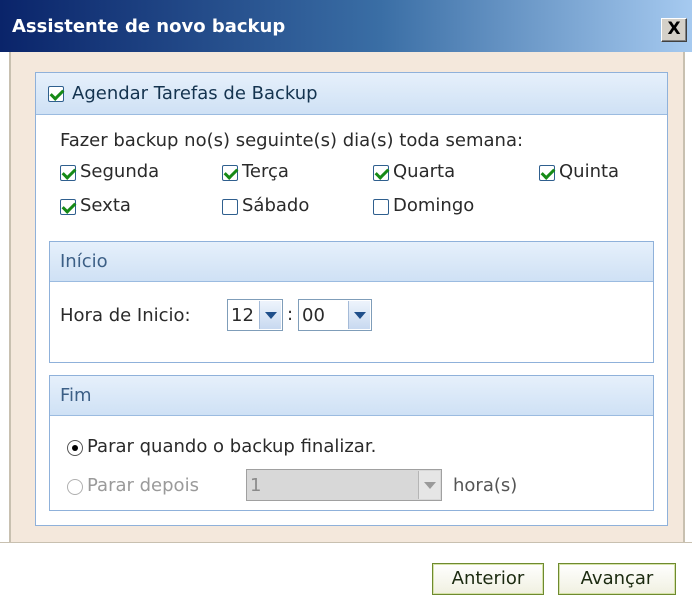  I want to click on start-panel-title: Início, so click(84, 261).